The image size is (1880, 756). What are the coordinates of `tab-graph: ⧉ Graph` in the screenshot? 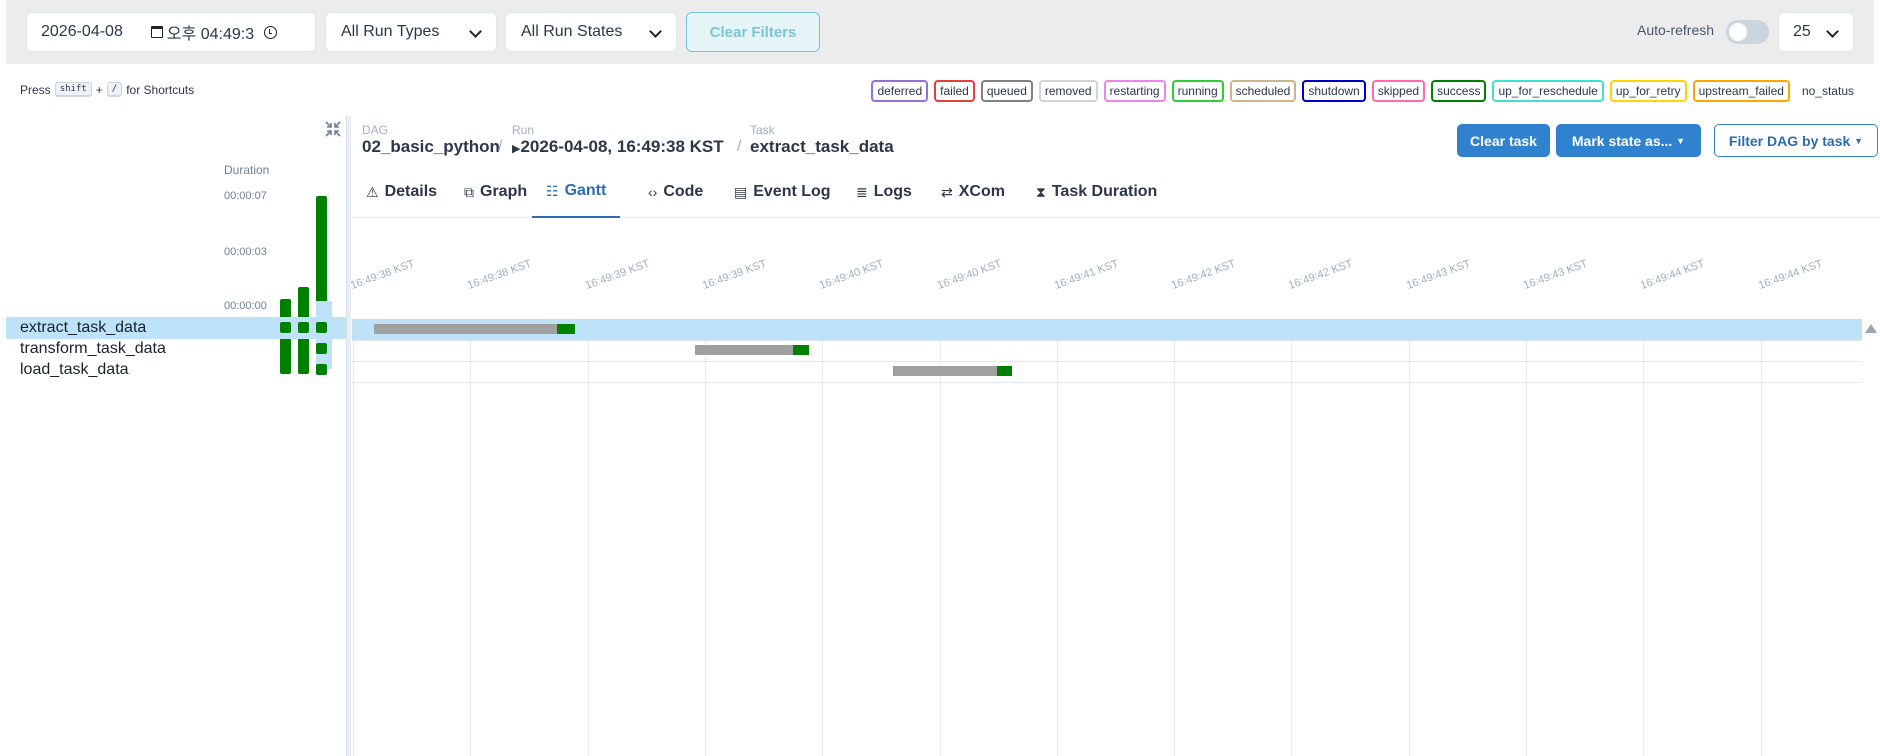 It's located at (495, 192).